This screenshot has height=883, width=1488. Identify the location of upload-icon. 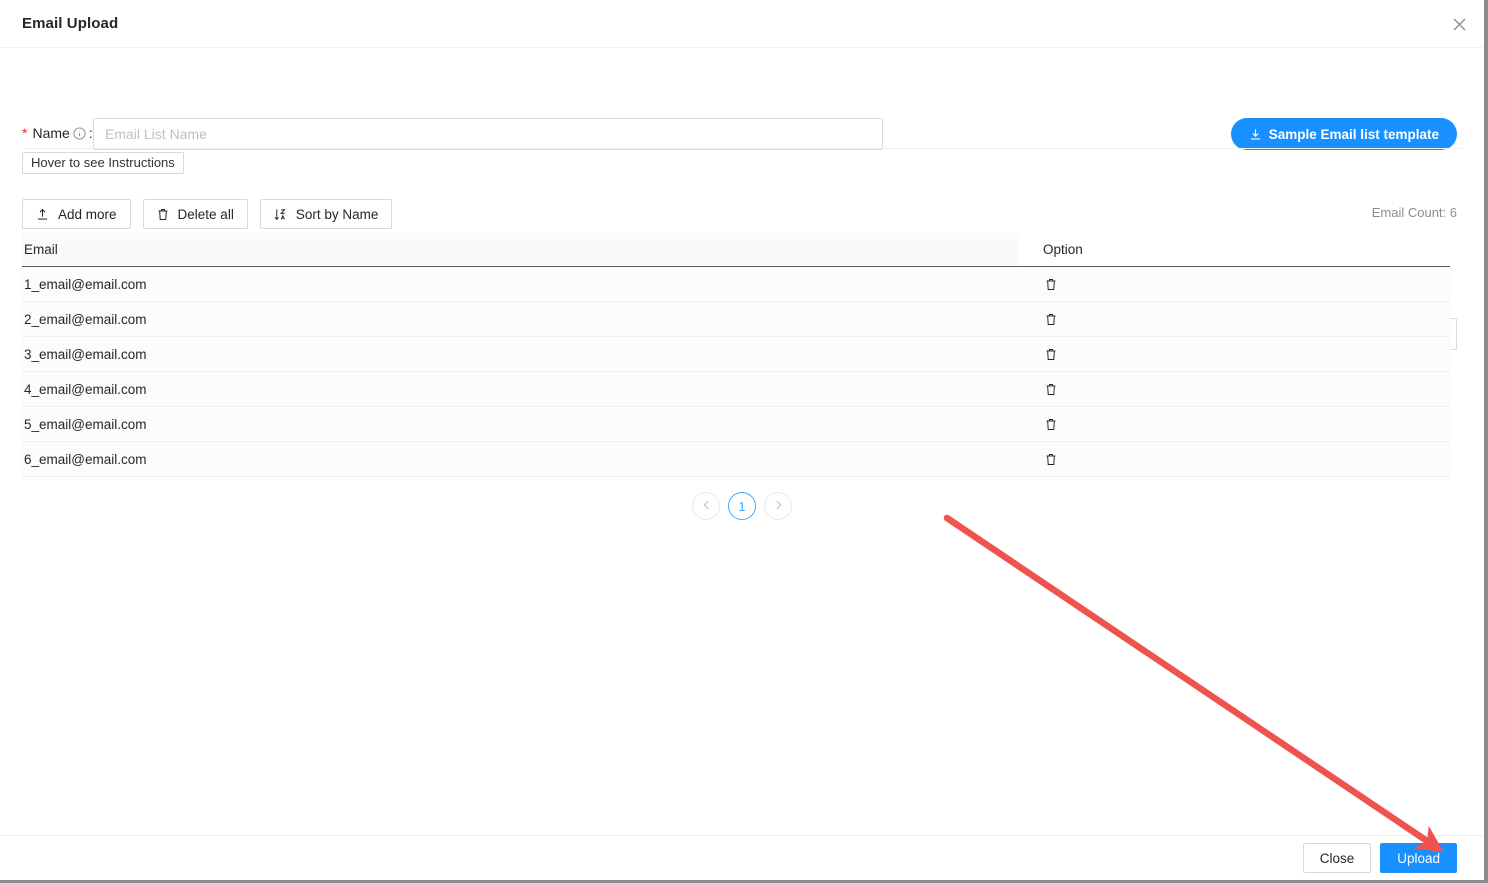
(42, 214).